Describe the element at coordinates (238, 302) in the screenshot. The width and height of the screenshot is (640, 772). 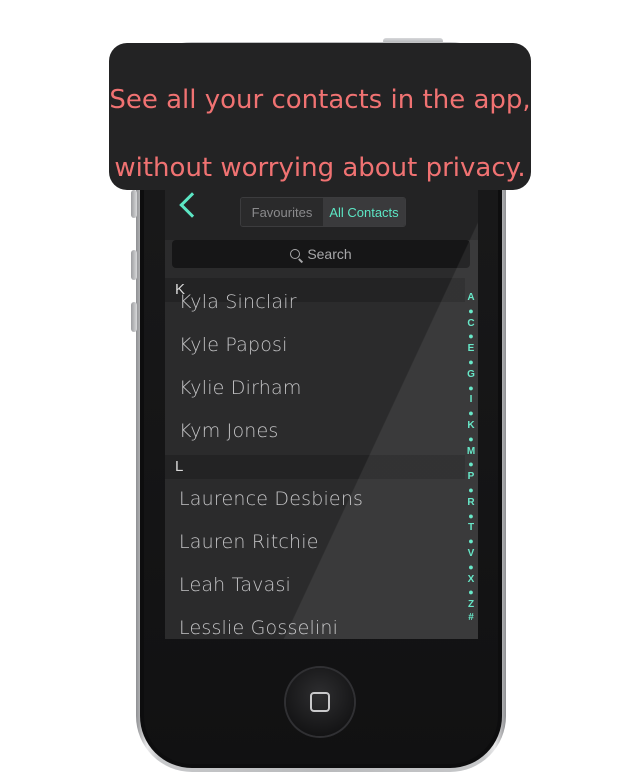
I see `contact-row: Kyla Sinclair` at that location.